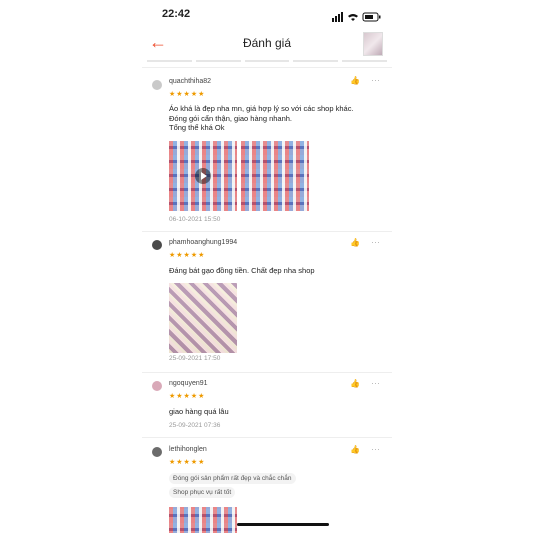 This screenshot has width=533, height=533. What do you see at coordinates (199, 411) in the screenshot?
I see `review-line: giao hàng quá lâu` at bounding box center [199, 411].